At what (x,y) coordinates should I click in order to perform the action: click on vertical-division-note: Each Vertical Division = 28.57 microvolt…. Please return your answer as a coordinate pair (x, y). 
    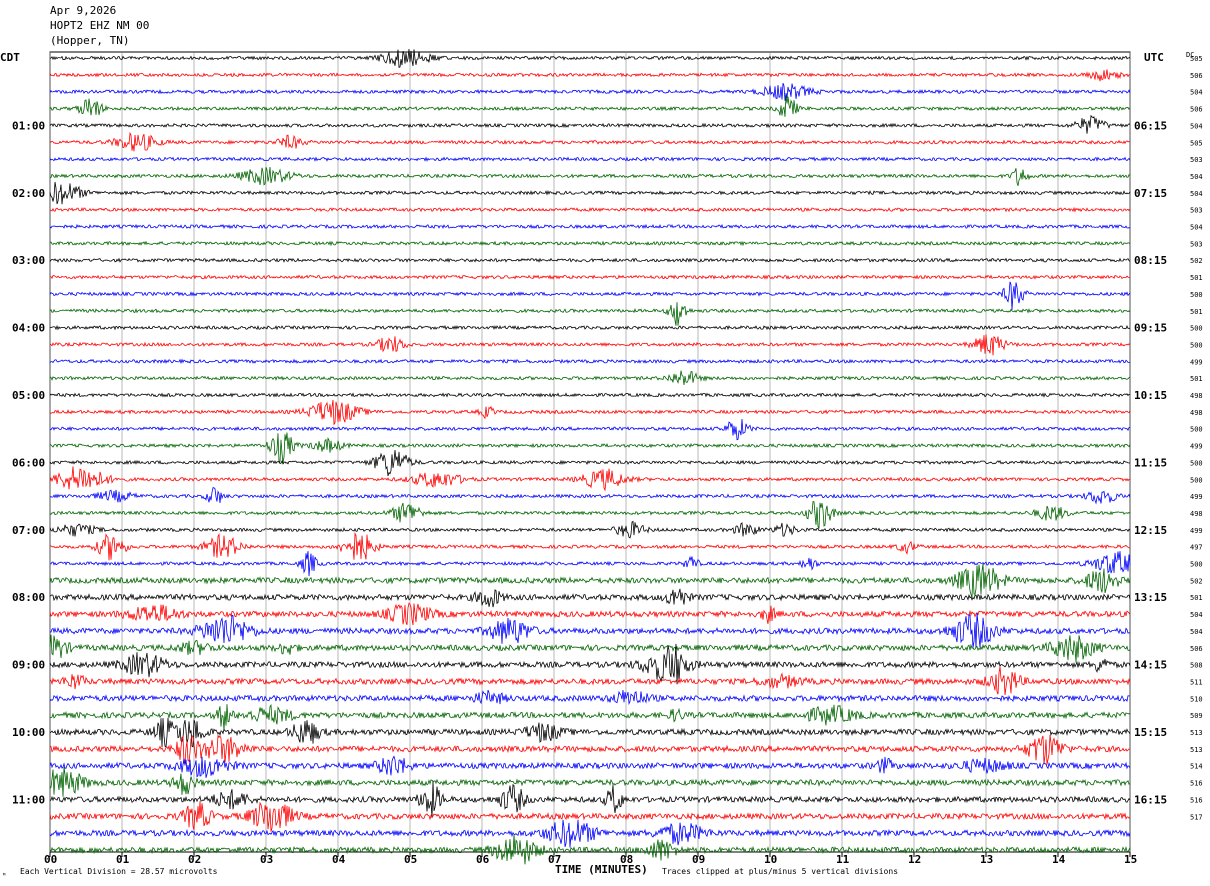
    Looking at the image, I should click on (119, 871).